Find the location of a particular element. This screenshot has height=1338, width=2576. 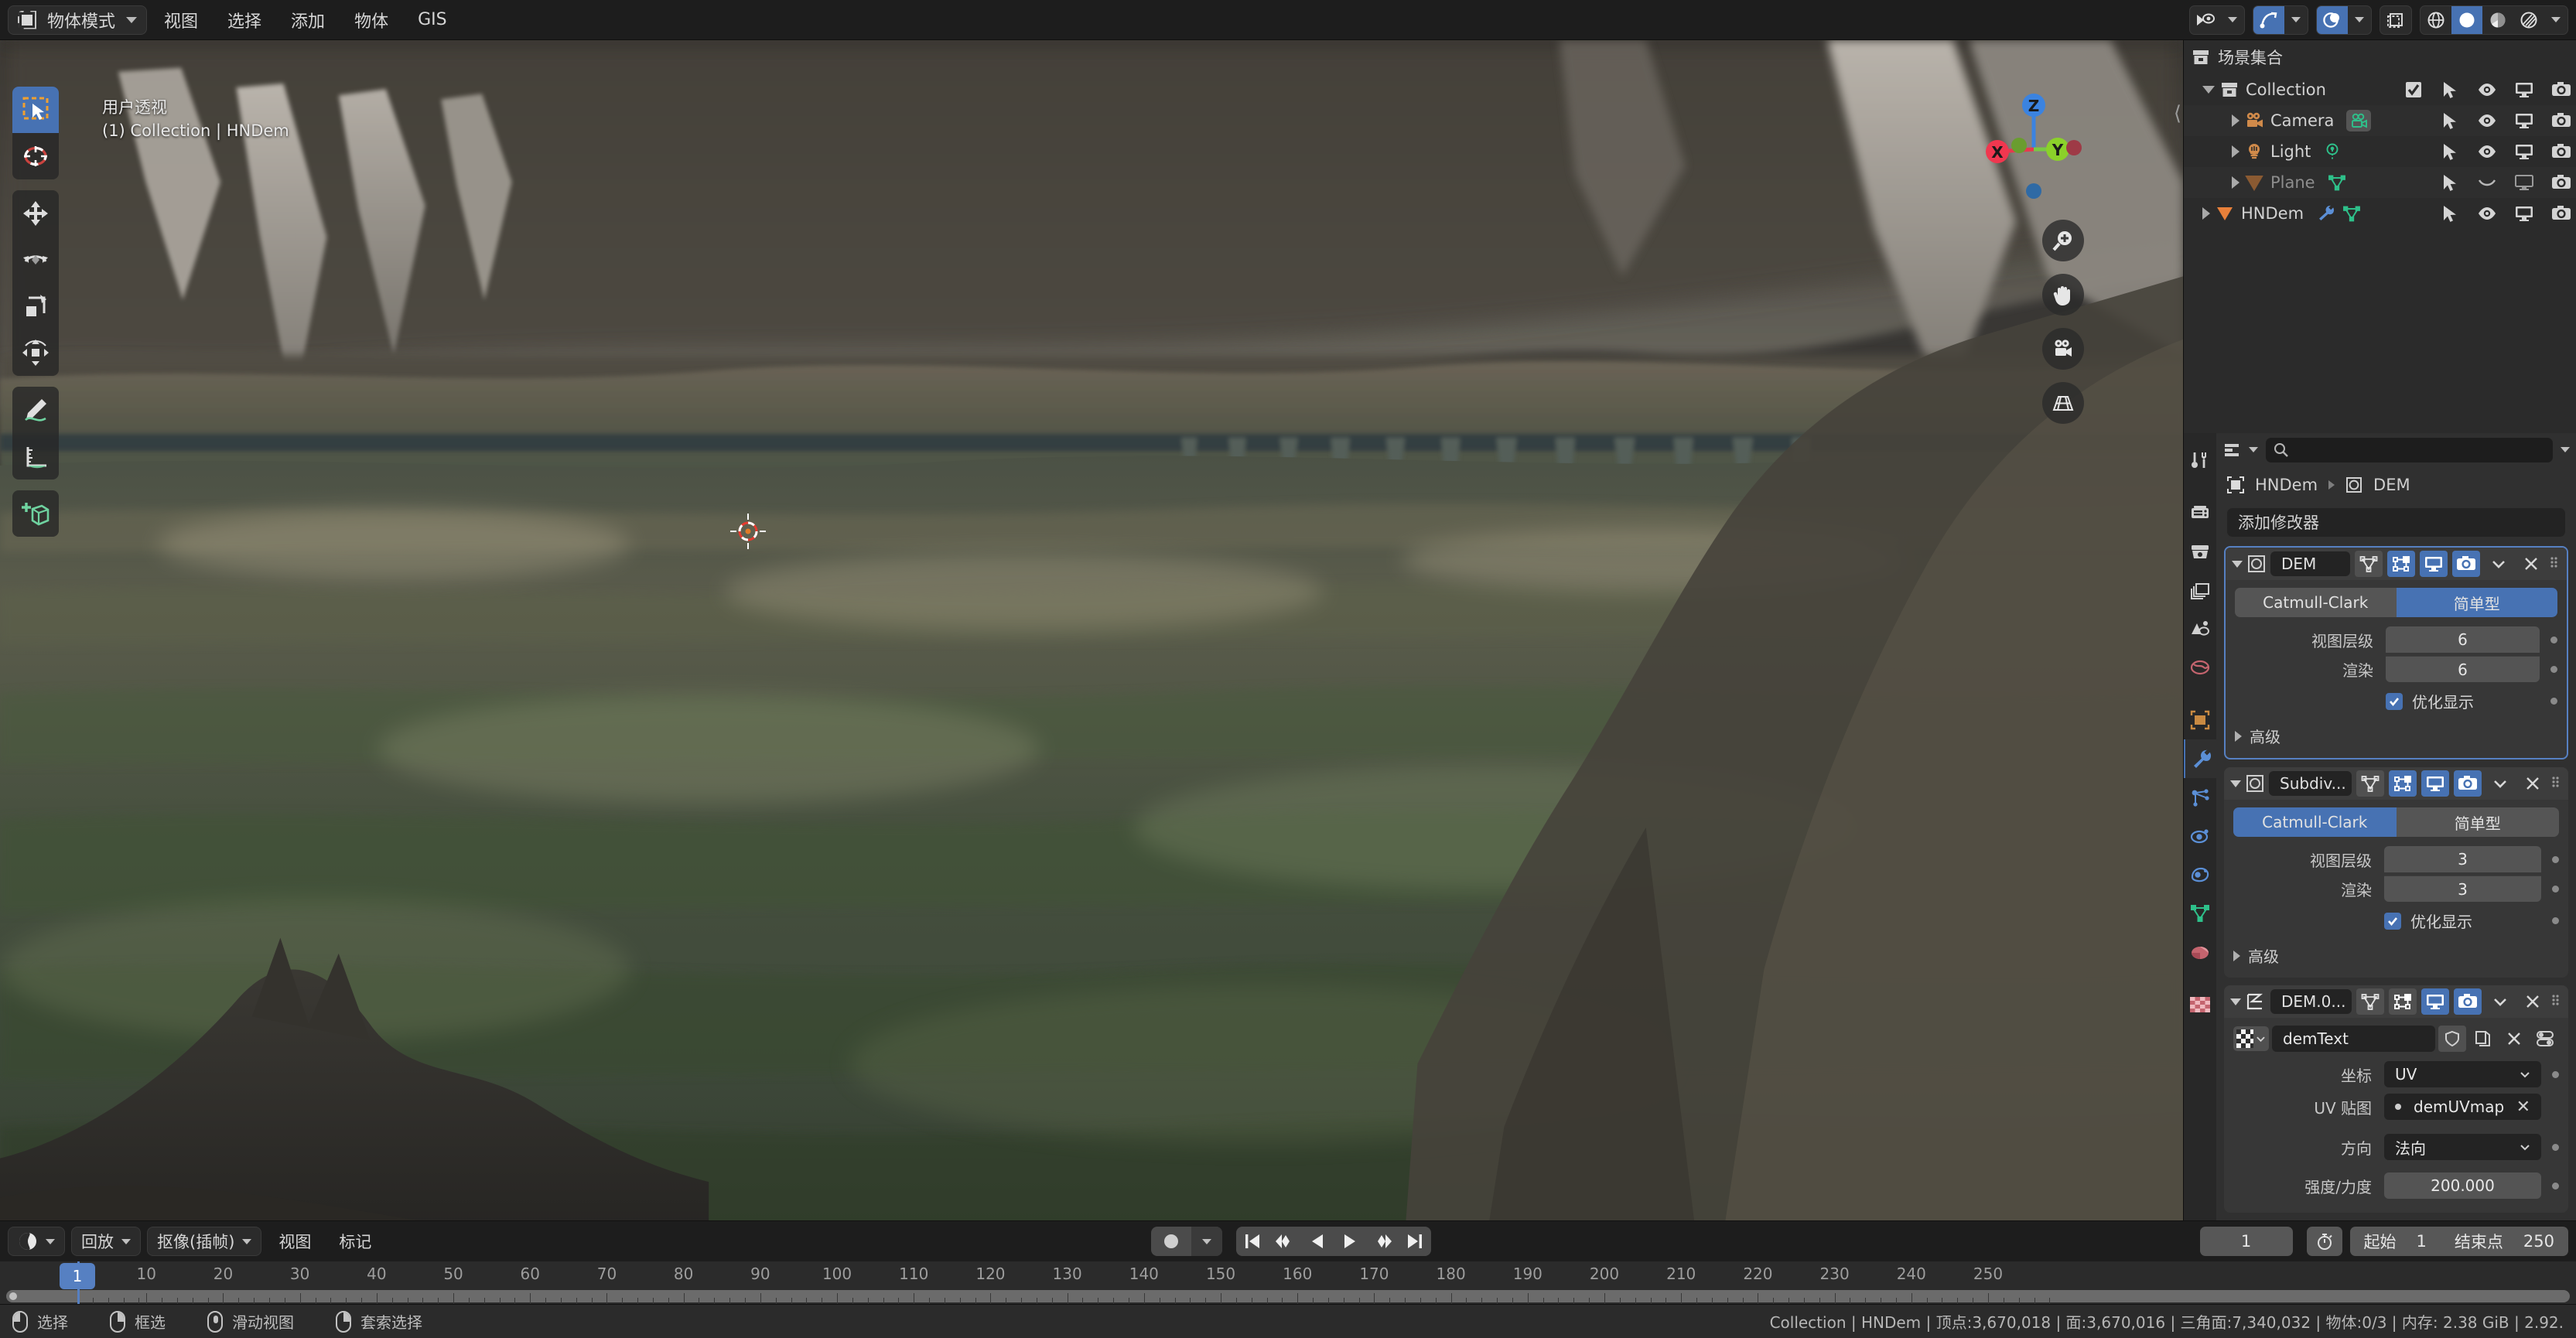

texture-browse-button is located at coordinates (2251, 1039).